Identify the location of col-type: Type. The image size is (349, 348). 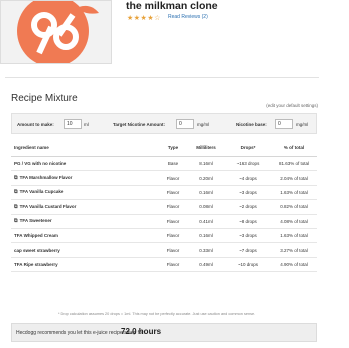
(173, 148).